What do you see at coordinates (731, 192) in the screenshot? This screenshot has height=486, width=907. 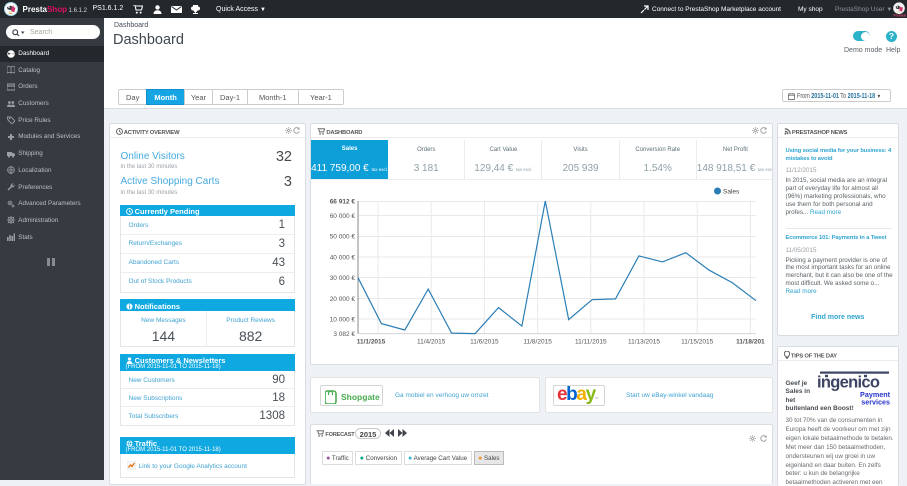 I see `svg-text: Sales` at bounding box center [731, 192].